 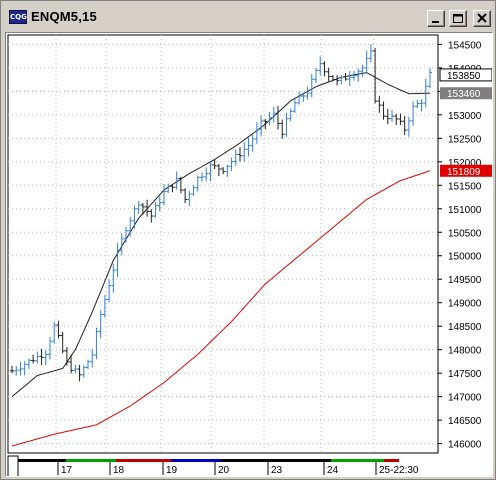 What do you see at coordinates (333, 470) in the screenshot?
I see `session-label: 24` at bounding box center [333, 470].